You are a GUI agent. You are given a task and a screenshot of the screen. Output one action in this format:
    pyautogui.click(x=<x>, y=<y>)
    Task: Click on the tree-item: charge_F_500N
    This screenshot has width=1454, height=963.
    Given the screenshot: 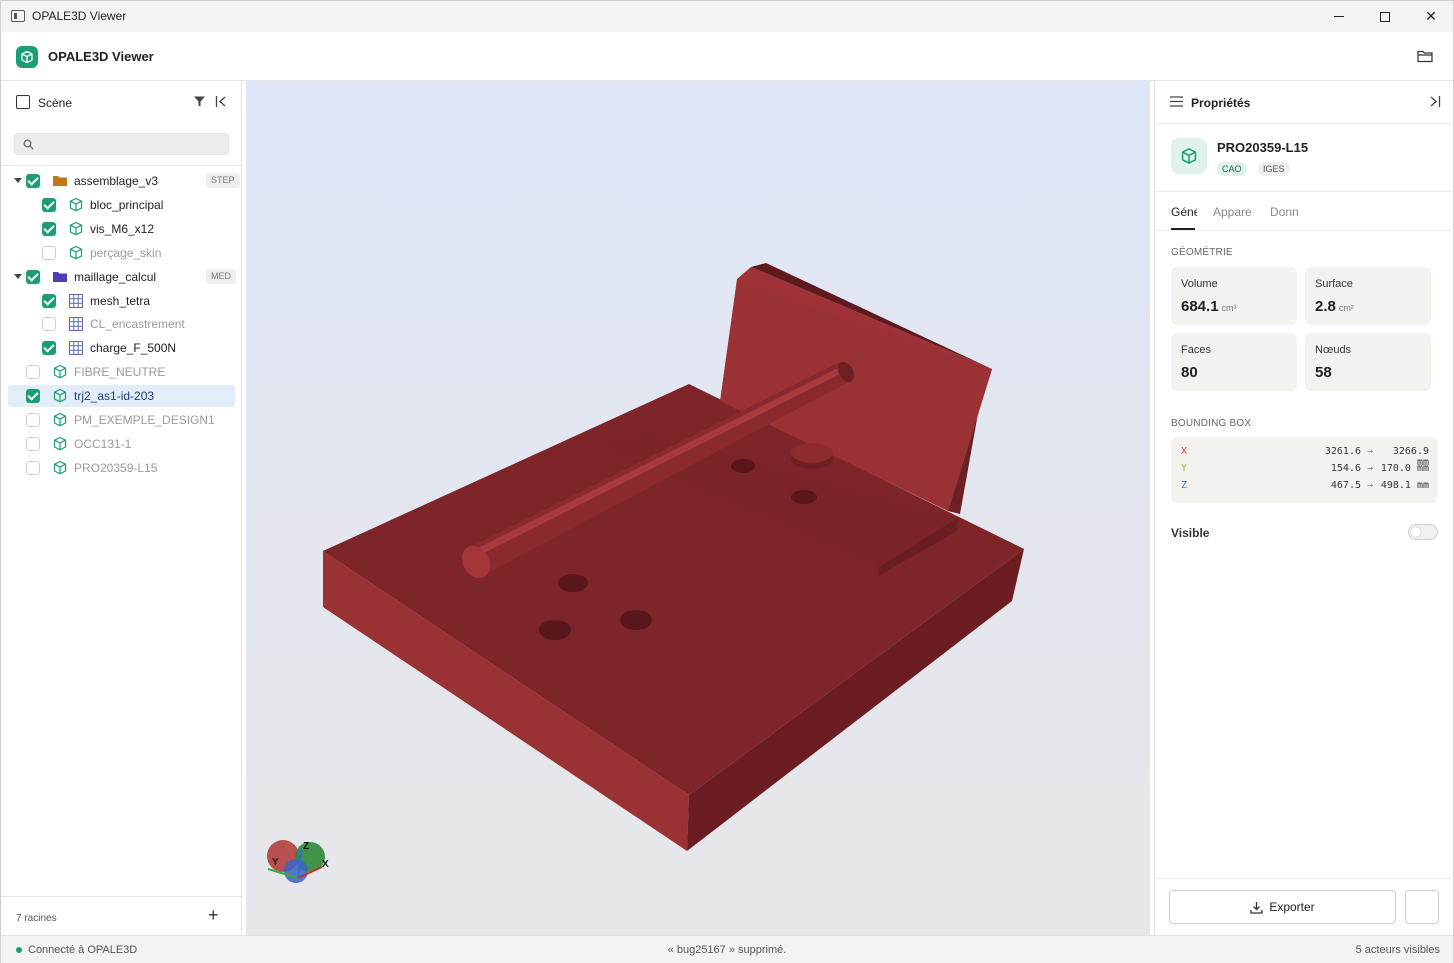 What is the action you would take?
    pyautogui.click(x=121, y=348)
    